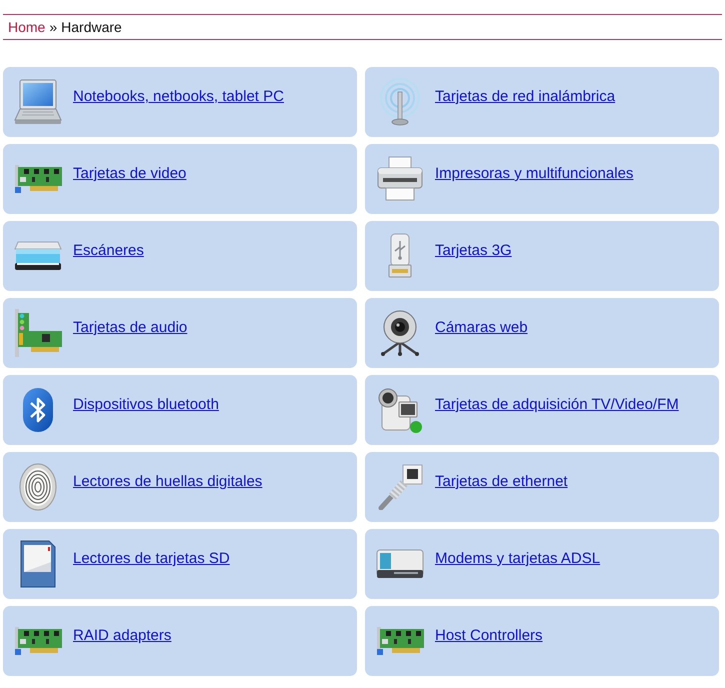 The width and height of the screenshot is (725, 688). Describe the element at coordinates (400, 487) in the screenshot. I see `ethernet-cable-icon` at that location.